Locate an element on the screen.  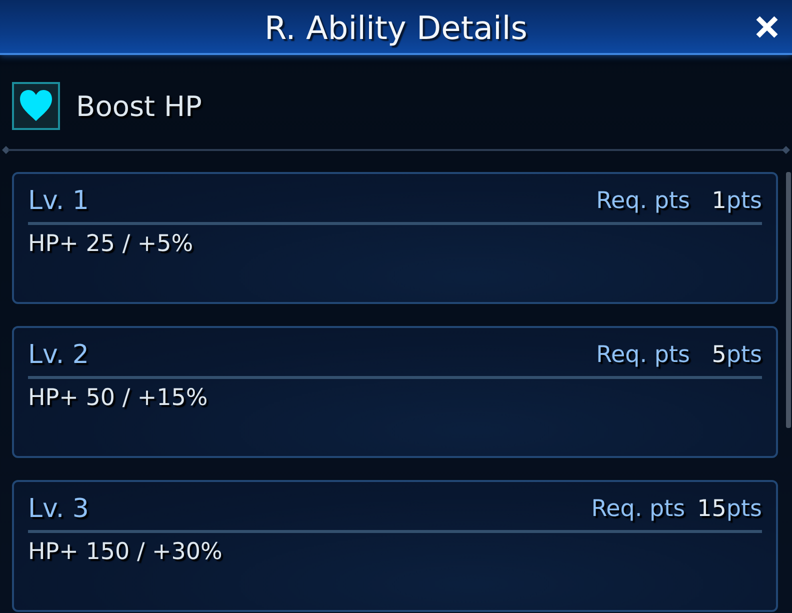
window-title: R. Ability Details is located at coordinates (396, 27).